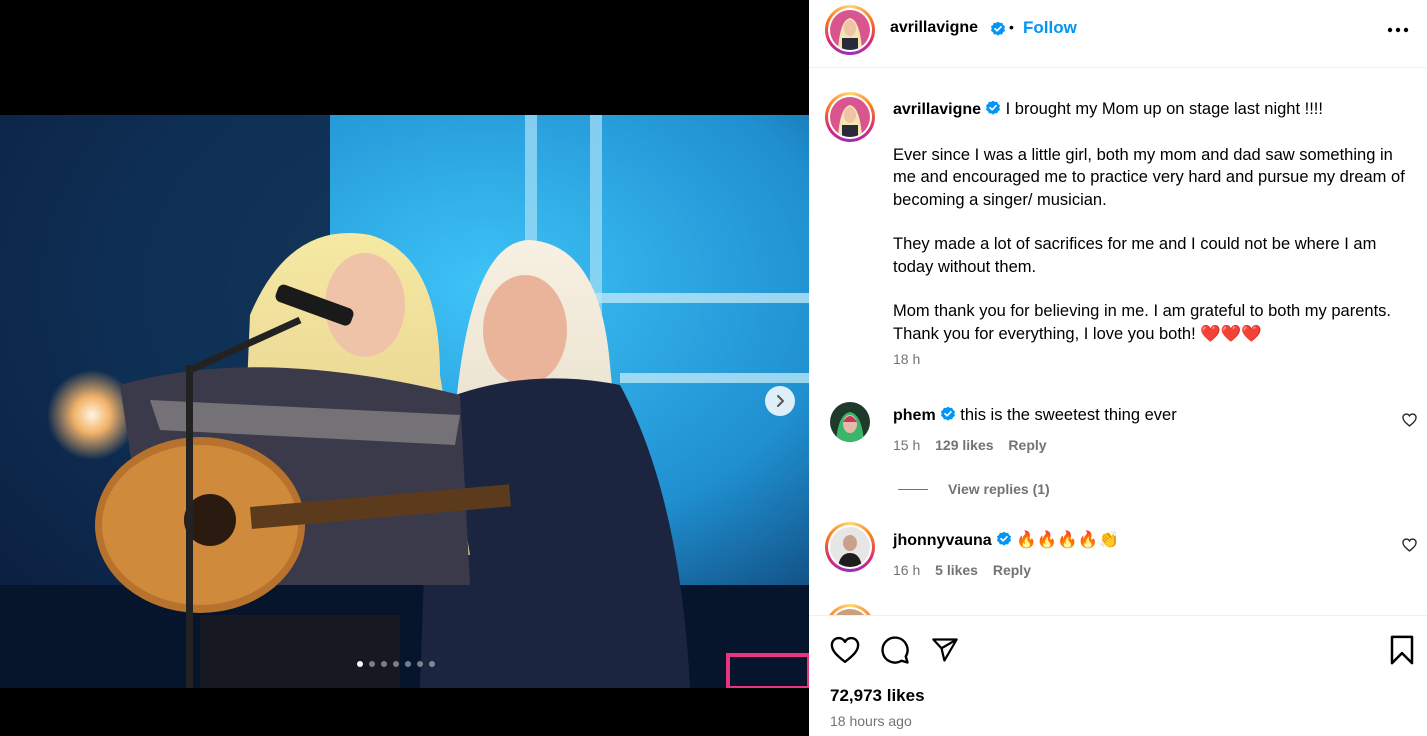 The width and height of the screenshot is (1427, 736). Describe the element at coordinates (1402, 650) in the screenshot. I see `bookmark-icon` at that location.